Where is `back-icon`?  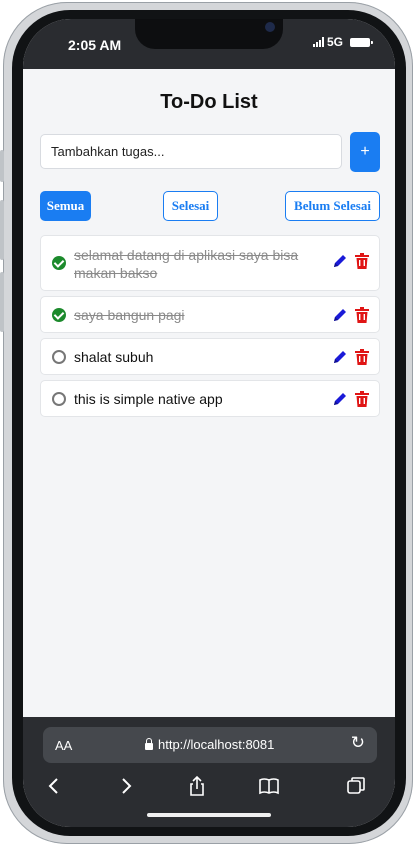
back-icon is located at coordinates (54, 786).